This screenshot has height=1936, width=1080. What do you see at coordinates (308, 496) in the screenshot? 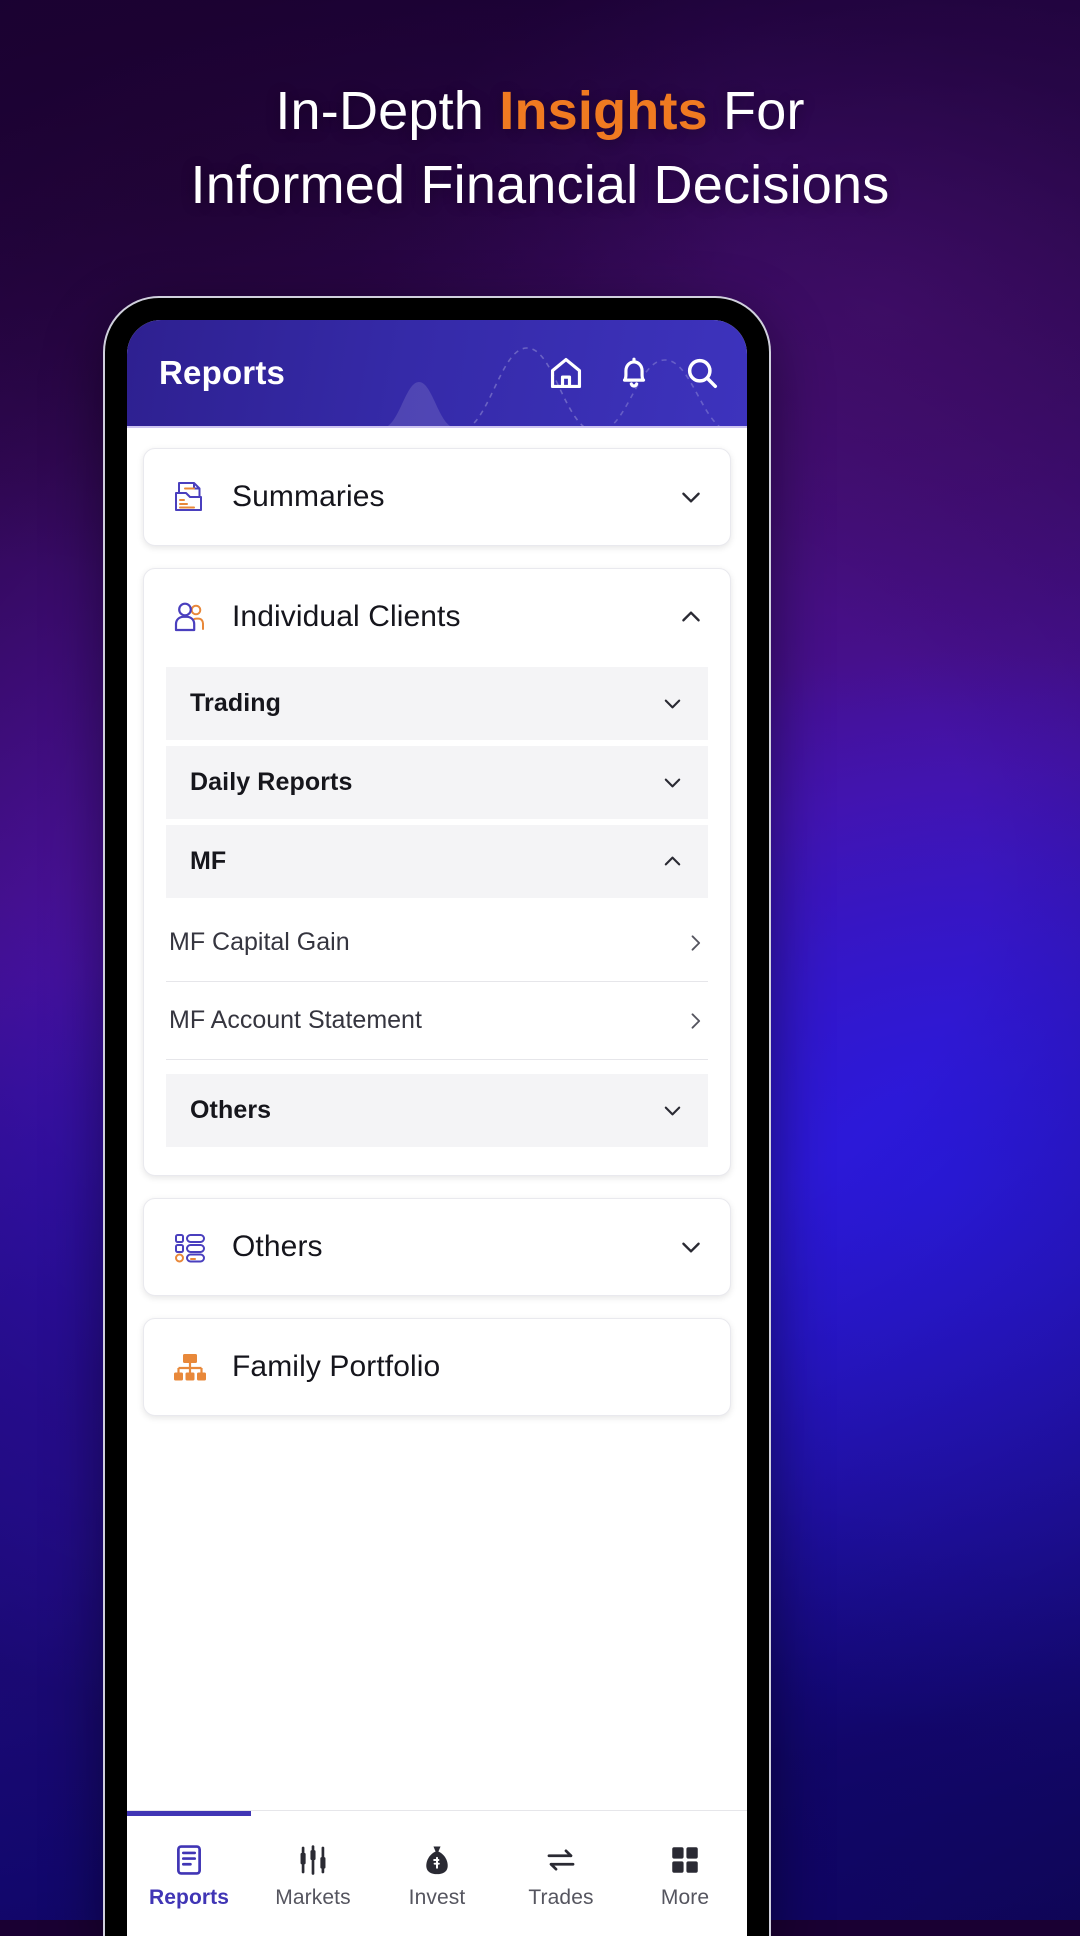
I see `section-label-summaries: Summaries` at bounding box center [308, 496].